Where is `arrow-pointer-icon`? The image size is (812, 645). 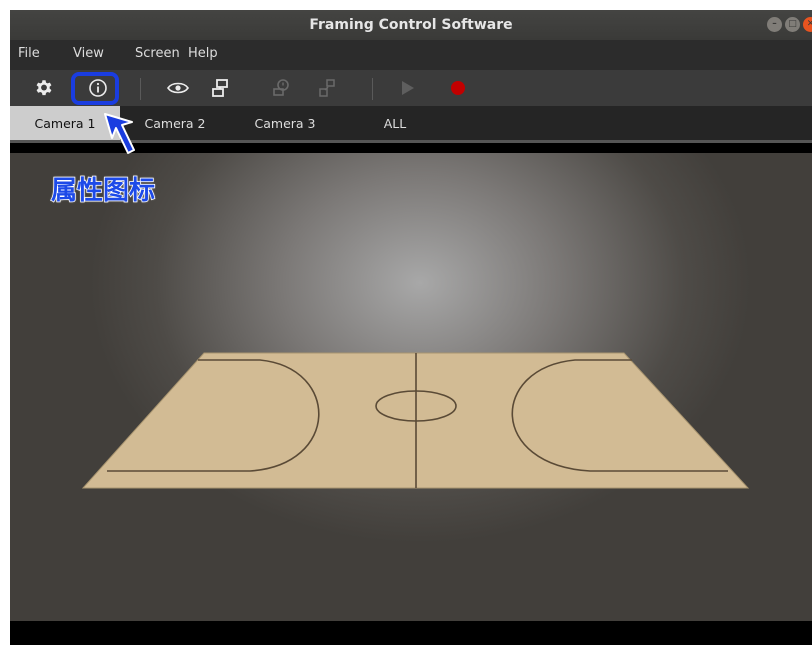 arrow-pointer-icon is located at coordinates (119, 133).